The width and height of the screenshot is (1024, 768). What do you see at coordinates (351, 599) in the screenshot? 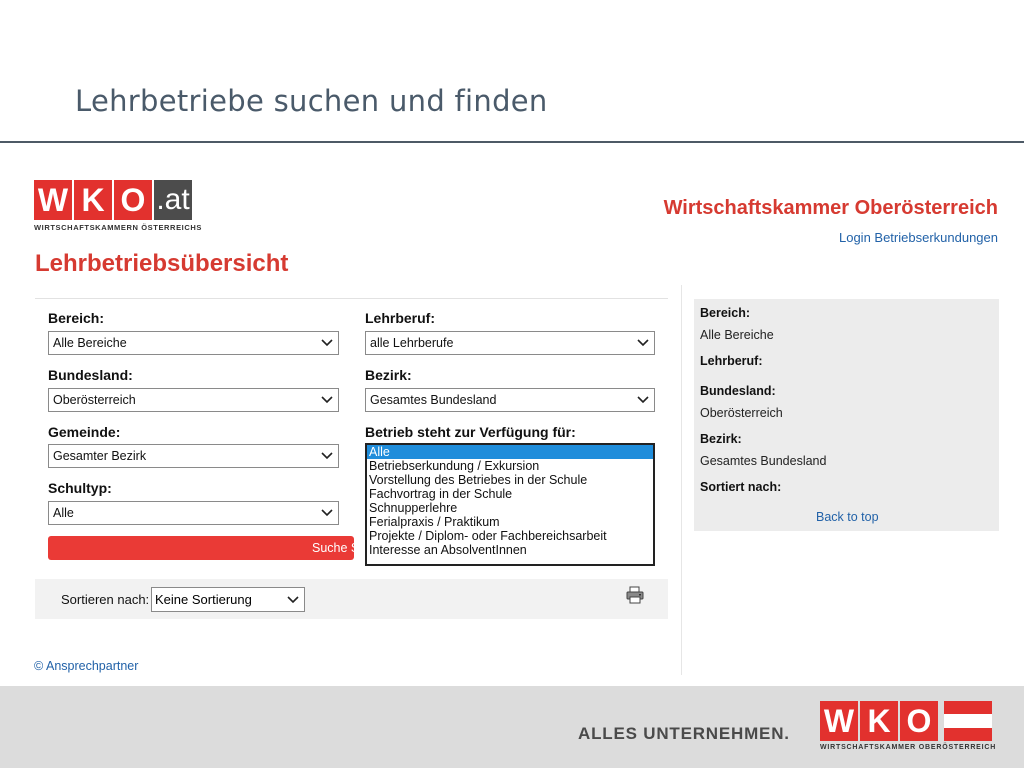
I see `sort-bar: Sortieren nach: Keine Sortierung` at bounding box center [351, 599].